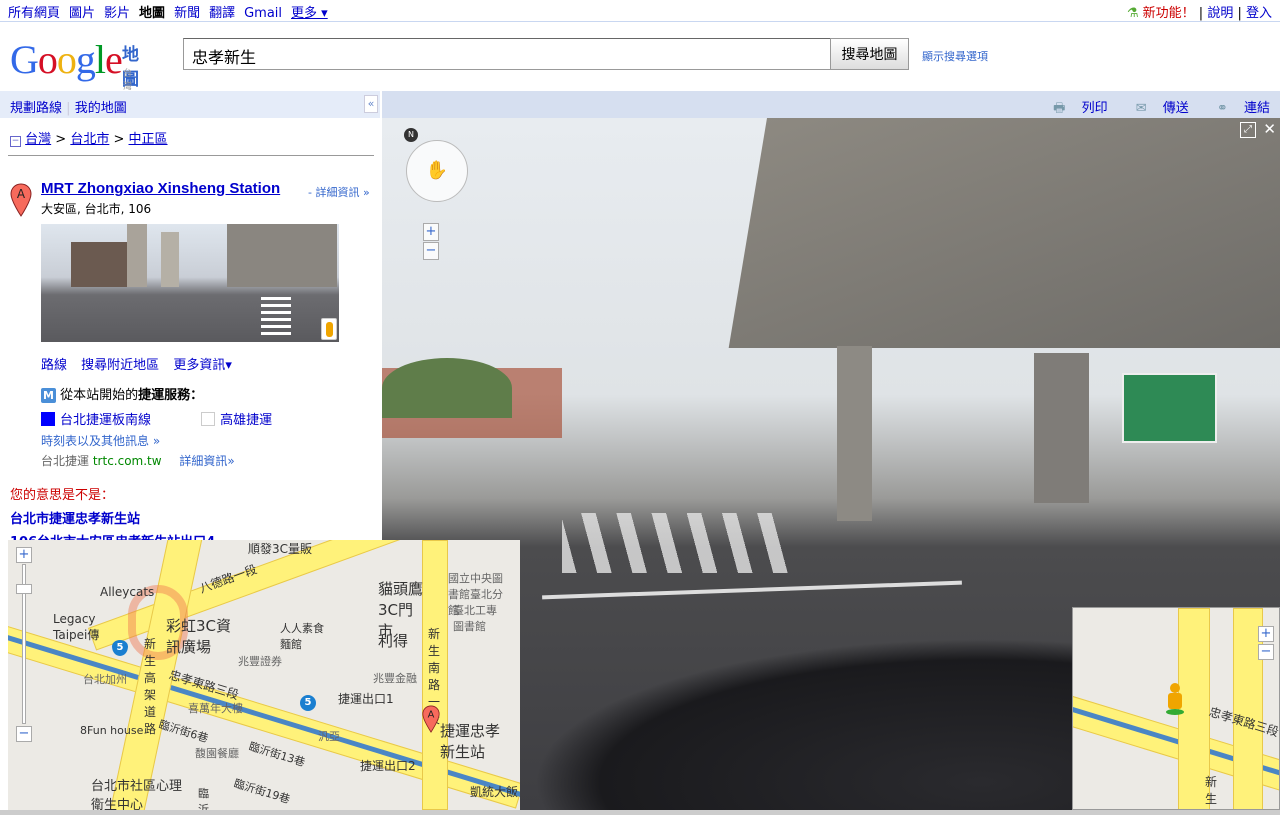 The height and width of the screenshot is (815, 1280). What do you see at coordinates (431, 251) in the screenshot?
I see `sv-zoom-out-button: −` at bounding box center [431, 251].